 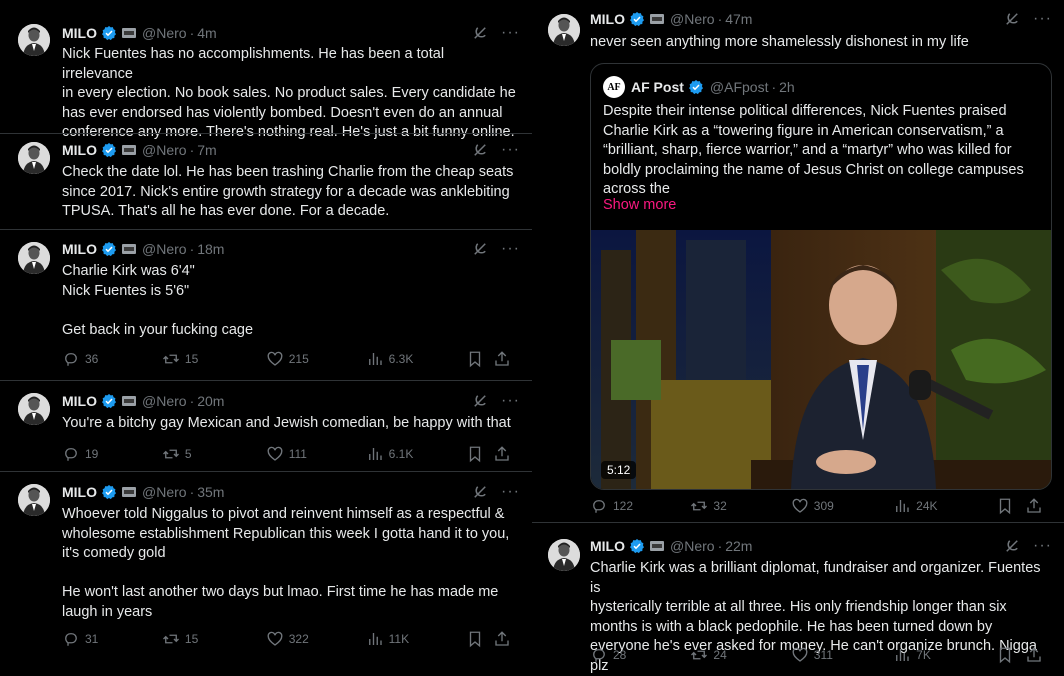 What do you see at coordinates (738, 546) in the screenshot?
I see `timestamp: 22m` at bounding box center [738, 546].